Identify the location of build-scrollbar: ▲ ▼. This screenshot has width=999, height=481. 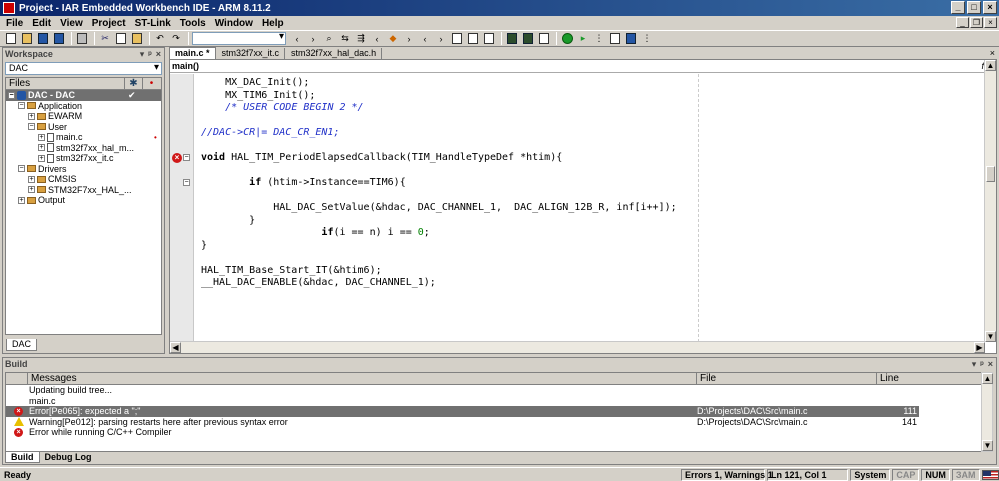
(987, 412).